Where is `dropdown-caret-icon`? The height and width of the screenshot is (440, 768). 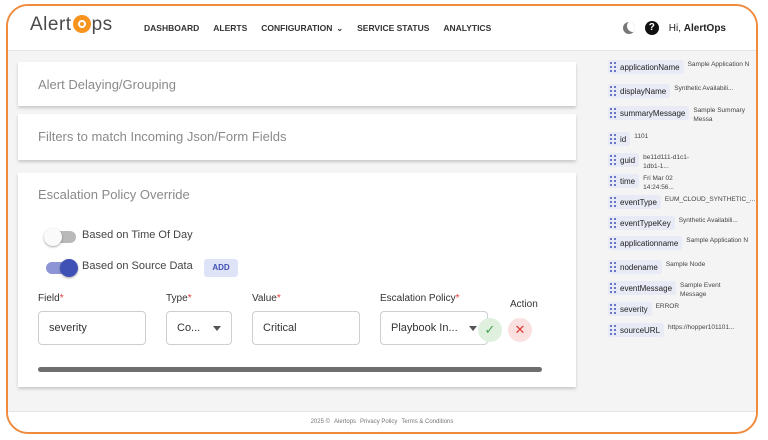 dropdown-caret-icon is located at coordinates (217, 328).